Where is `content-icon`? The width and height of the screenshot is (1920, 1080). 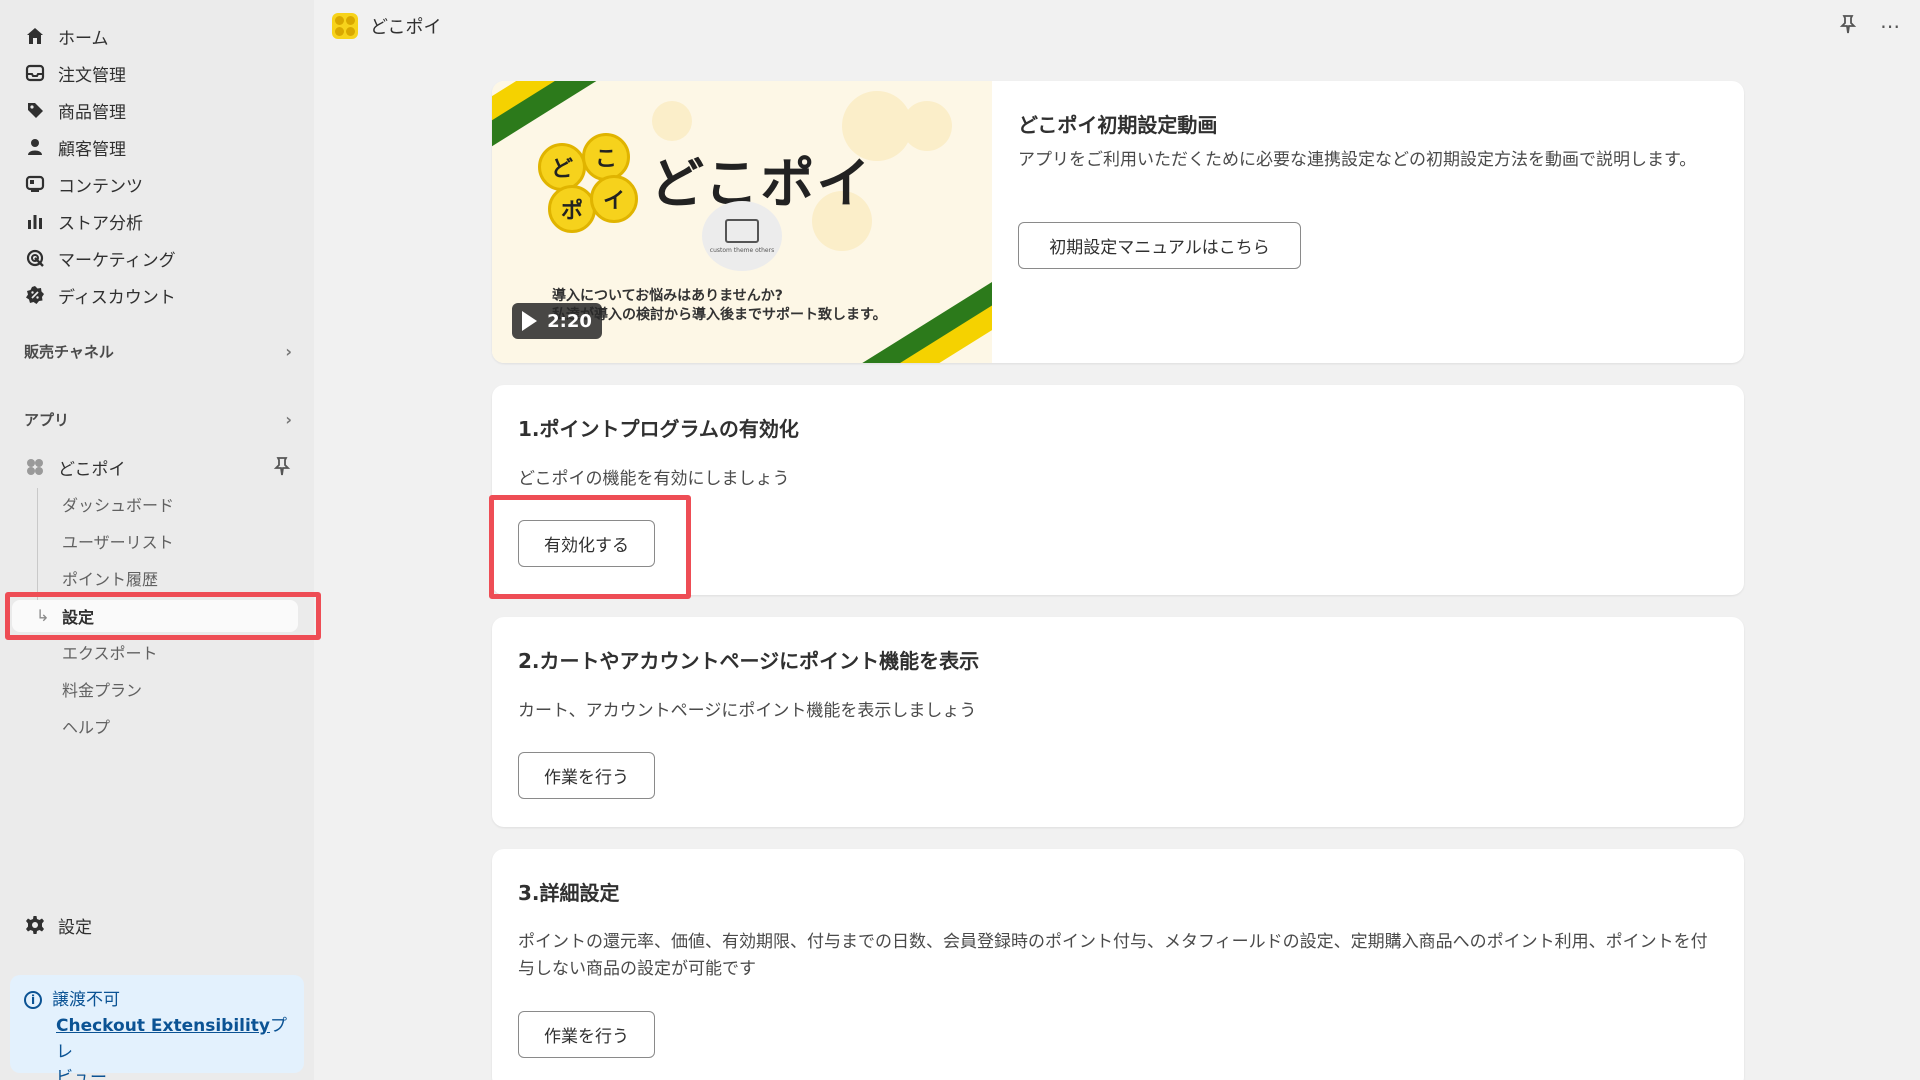
content-icon is located at coordinates (35, 184).